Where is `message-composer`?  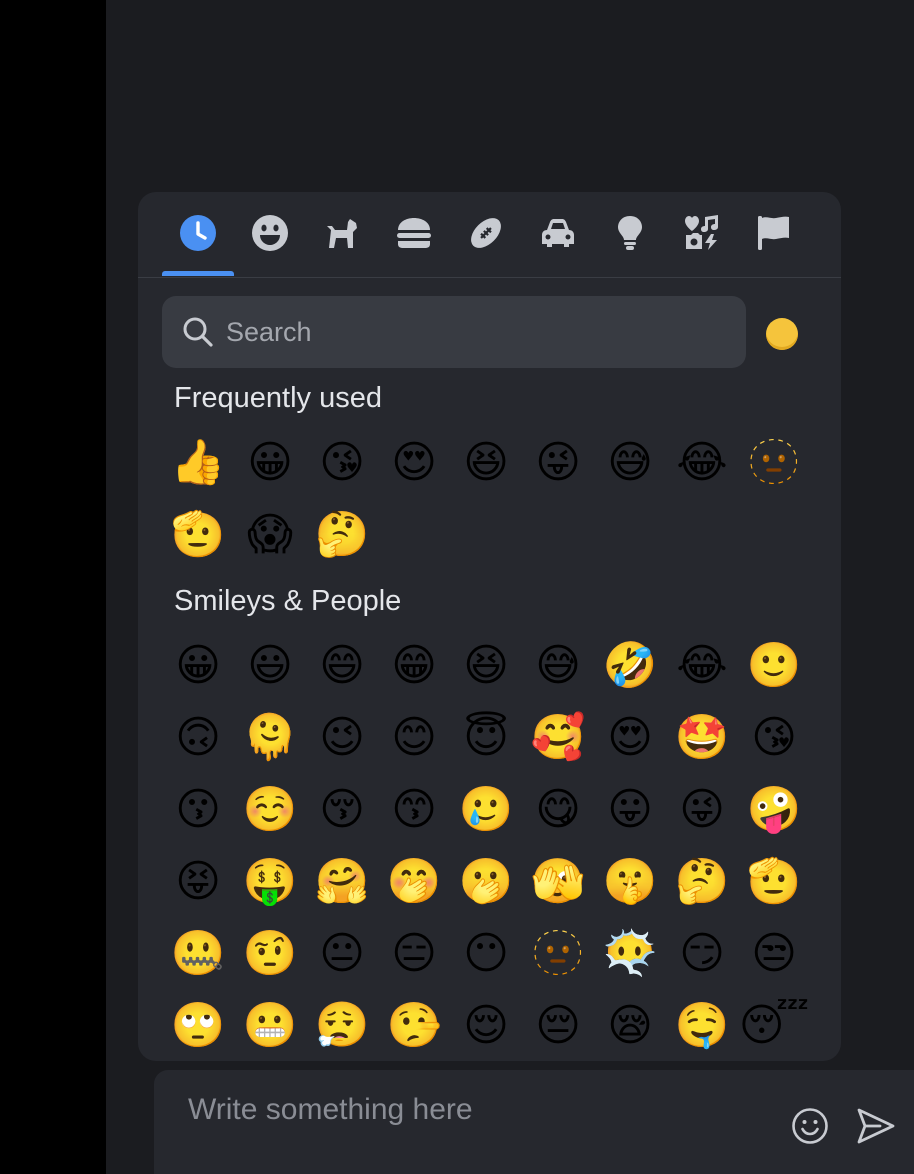
message-composer is located at coordinates (534, 1122).